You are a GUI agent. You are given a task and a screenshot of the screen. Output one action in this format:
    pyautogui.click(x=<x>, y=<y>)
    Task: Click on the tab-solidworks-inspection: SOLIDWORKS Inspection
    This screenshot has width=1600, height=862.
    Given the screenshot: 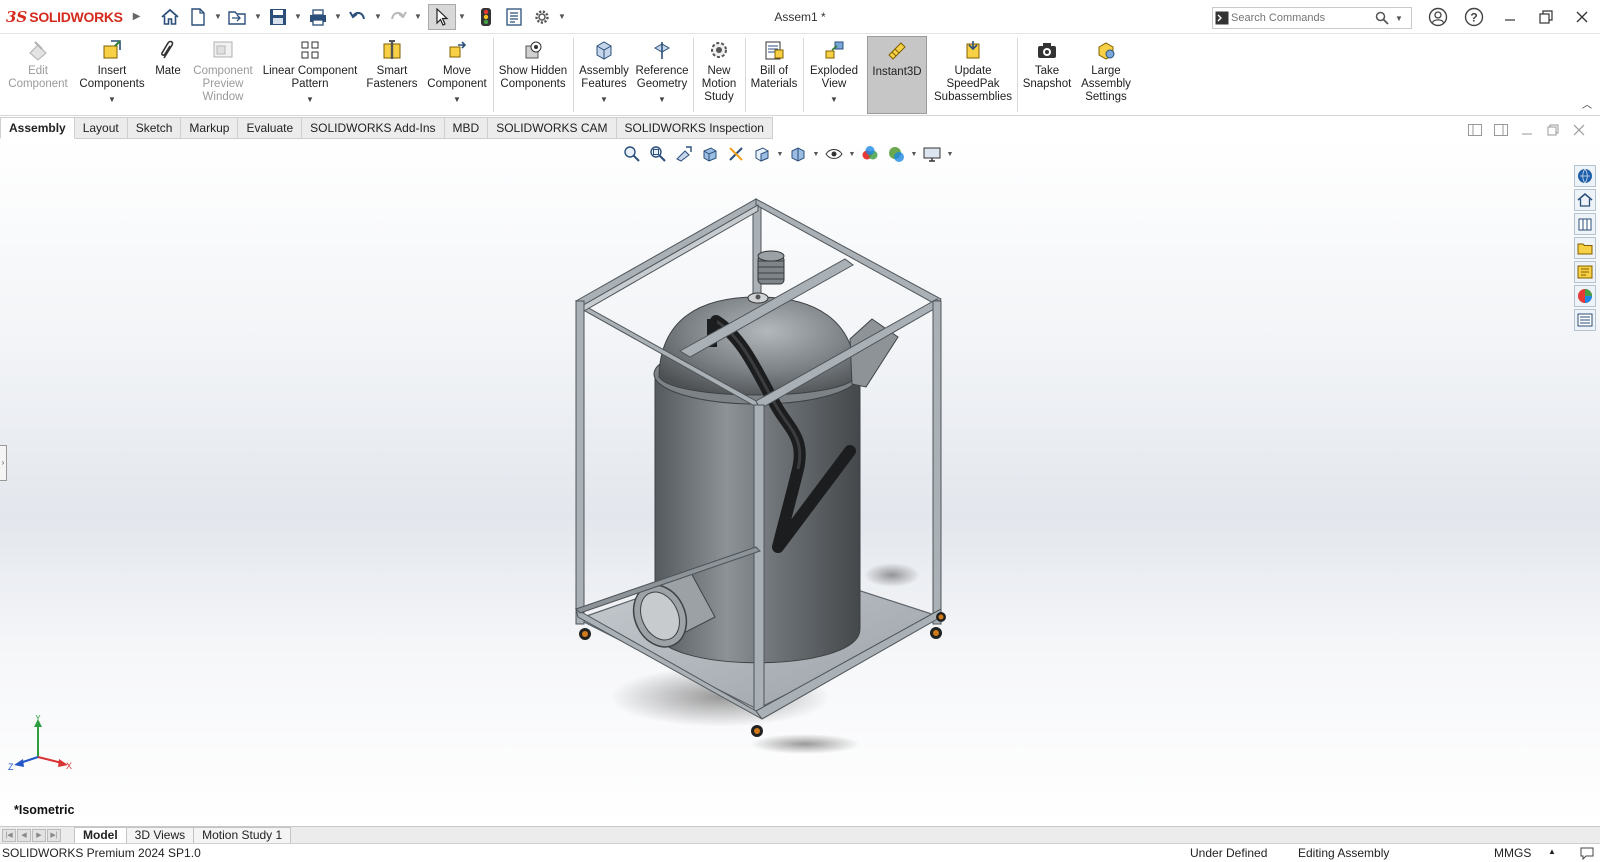 What is the action you would take?
    pyautogui.click(x=694, y=128)
    